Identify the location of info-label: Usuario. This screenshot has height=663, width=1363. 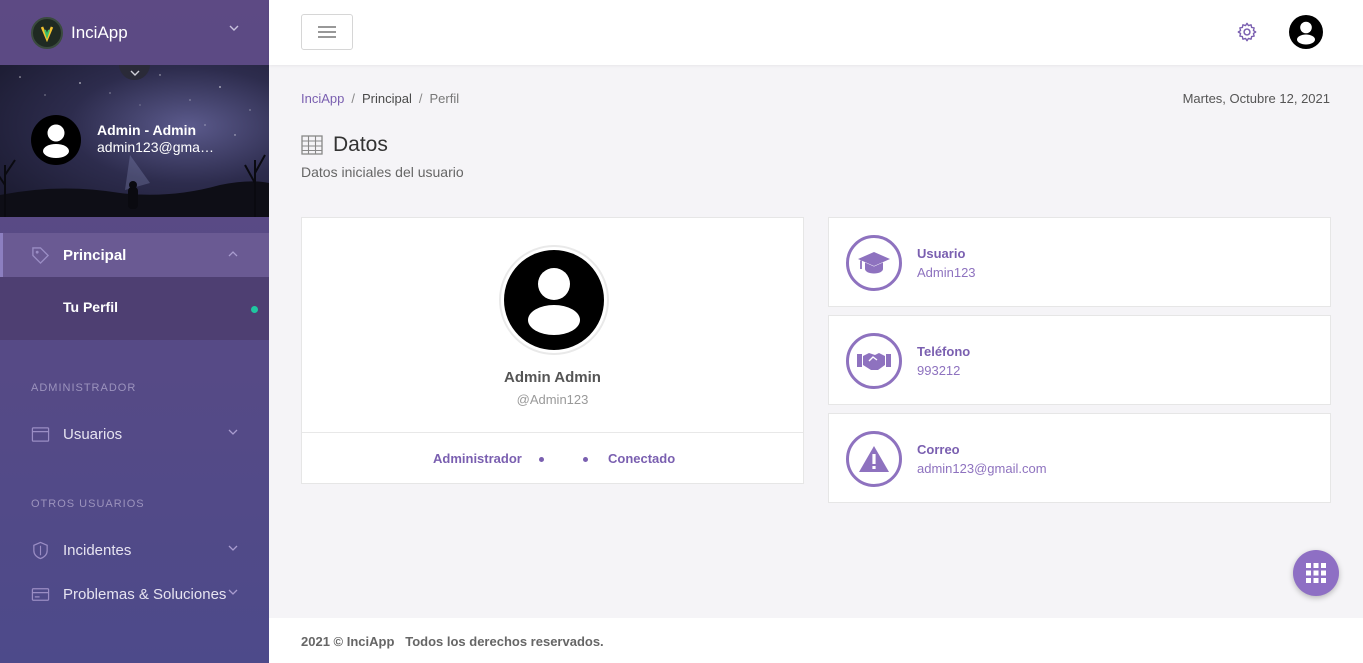
(941, 253).